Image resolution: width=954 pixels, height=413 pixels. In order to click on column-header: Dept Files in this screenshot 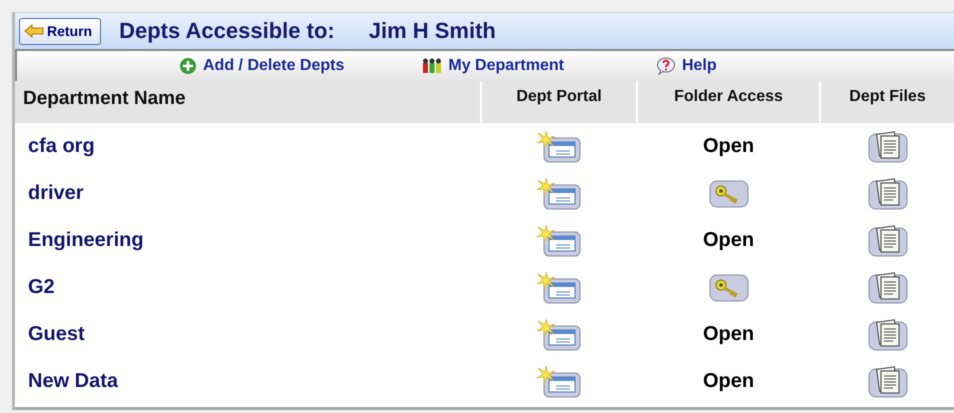, I will do `click(887, 102)`.